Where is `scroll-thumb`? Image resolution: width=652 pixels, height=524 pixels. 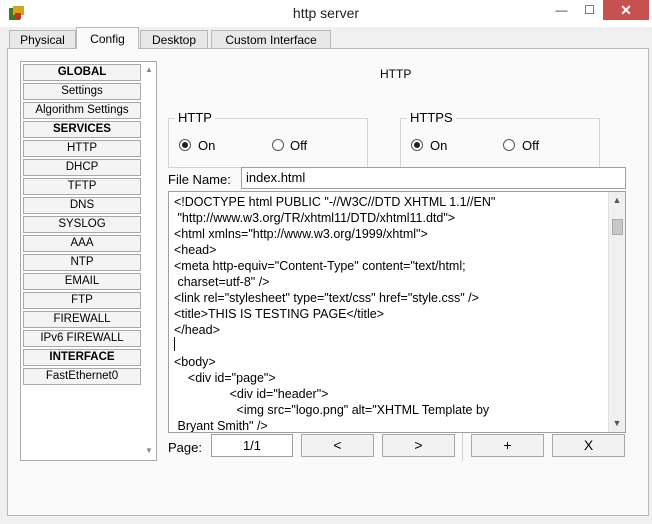
scroll-thumb is located at coordinates (617, 227).